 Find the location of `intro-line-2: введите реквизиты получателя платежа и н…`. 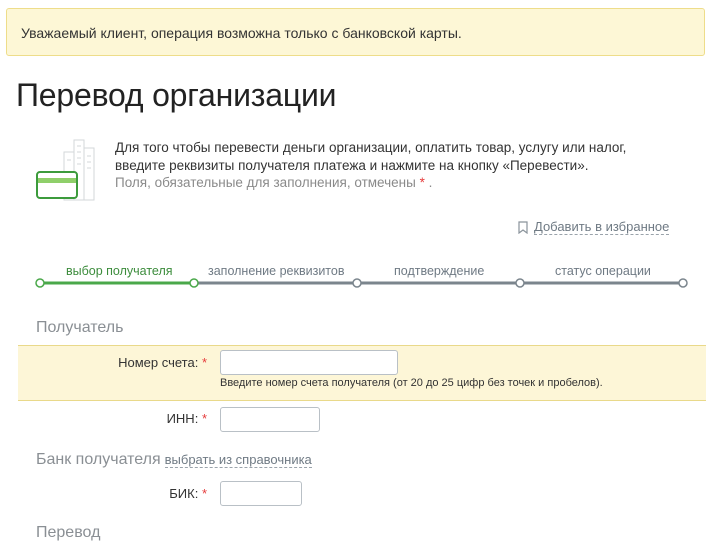

intro-line-2: введите реквизиты получателя платежа и н… is located at coordinates (352, 165).